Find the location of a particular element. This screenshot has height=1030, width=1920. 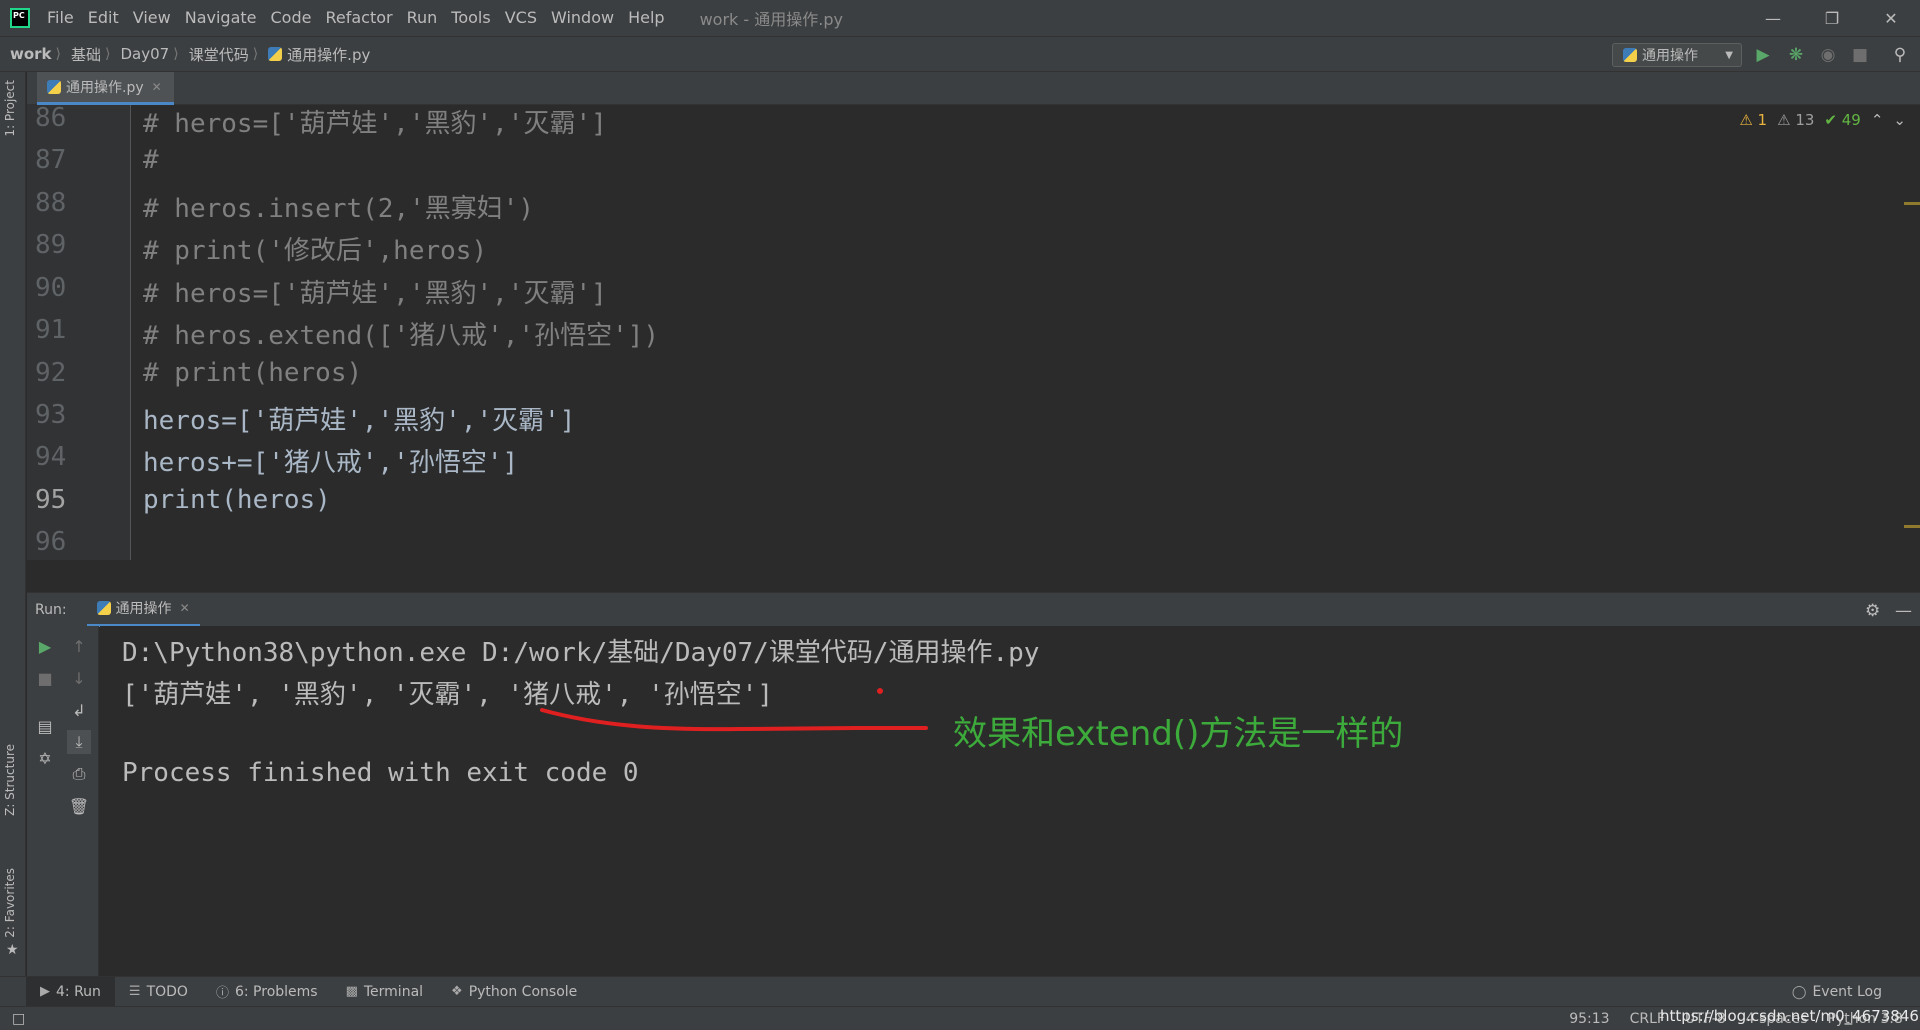

breadcrumb-label: 通用操作.py is located at coordinates (329, 54).